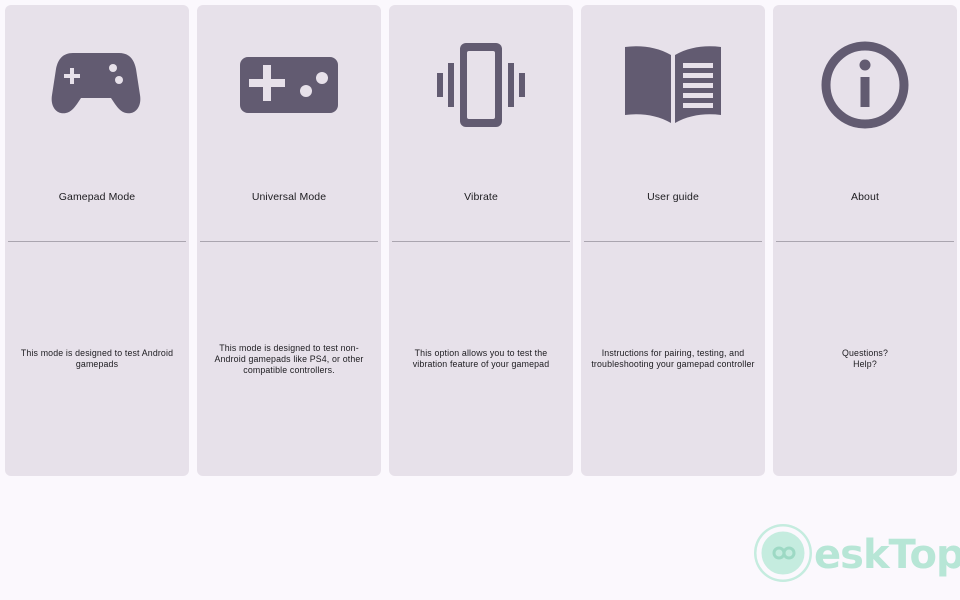 The width and height of the screenshot is (960, 600). I want to click on card-header: Universal Mode, so click(289, 123).